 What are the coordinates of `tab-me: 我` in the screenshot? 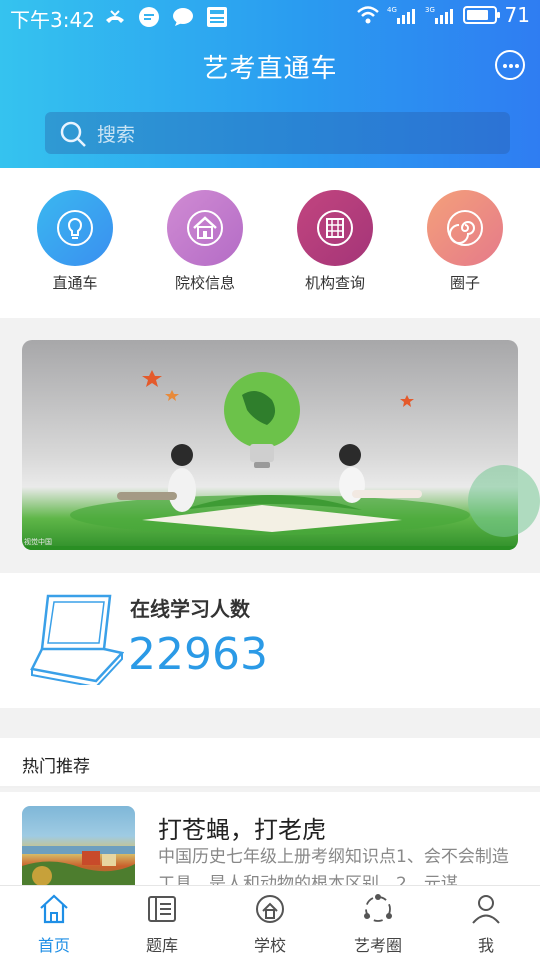 It's located at (486, 924).